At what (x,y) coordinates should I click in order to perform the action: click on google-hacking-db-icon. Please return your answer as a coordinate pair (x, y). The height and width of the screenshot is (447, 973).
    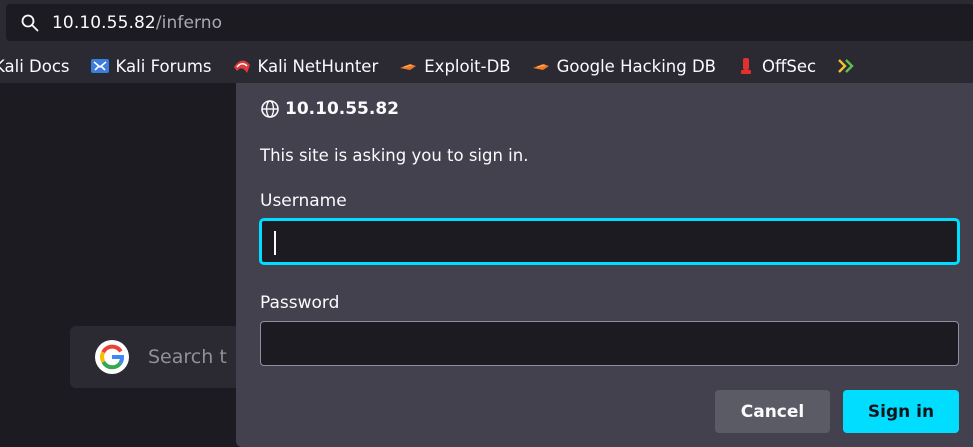
    Looking at the image, I should click on (541, 66).